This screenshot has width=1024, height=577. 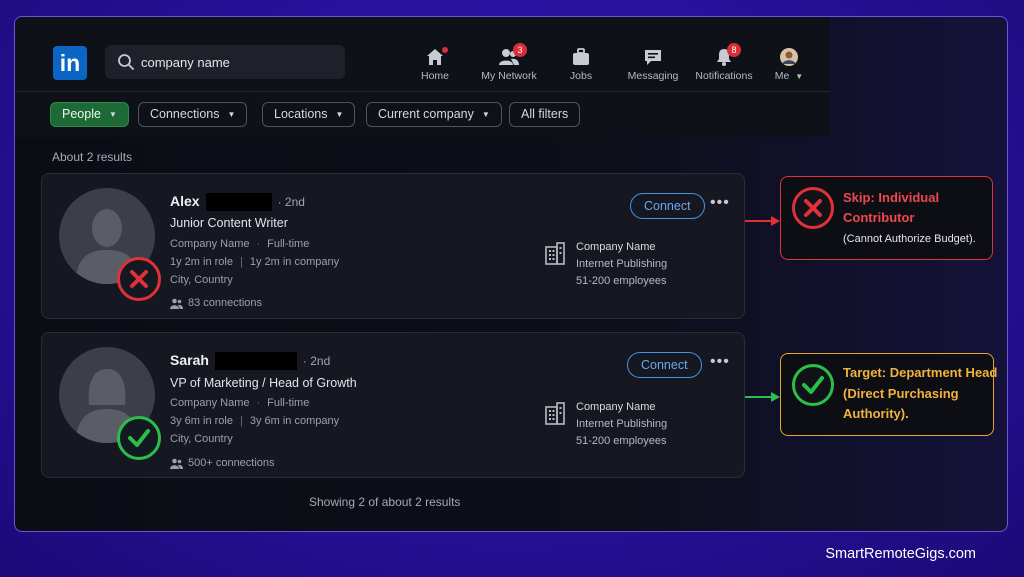 What do you see at coordinates (900, 554) in the screenshot?
I see `watermark: SmartRemoteGigs.com` at bounding box center [900, 554].